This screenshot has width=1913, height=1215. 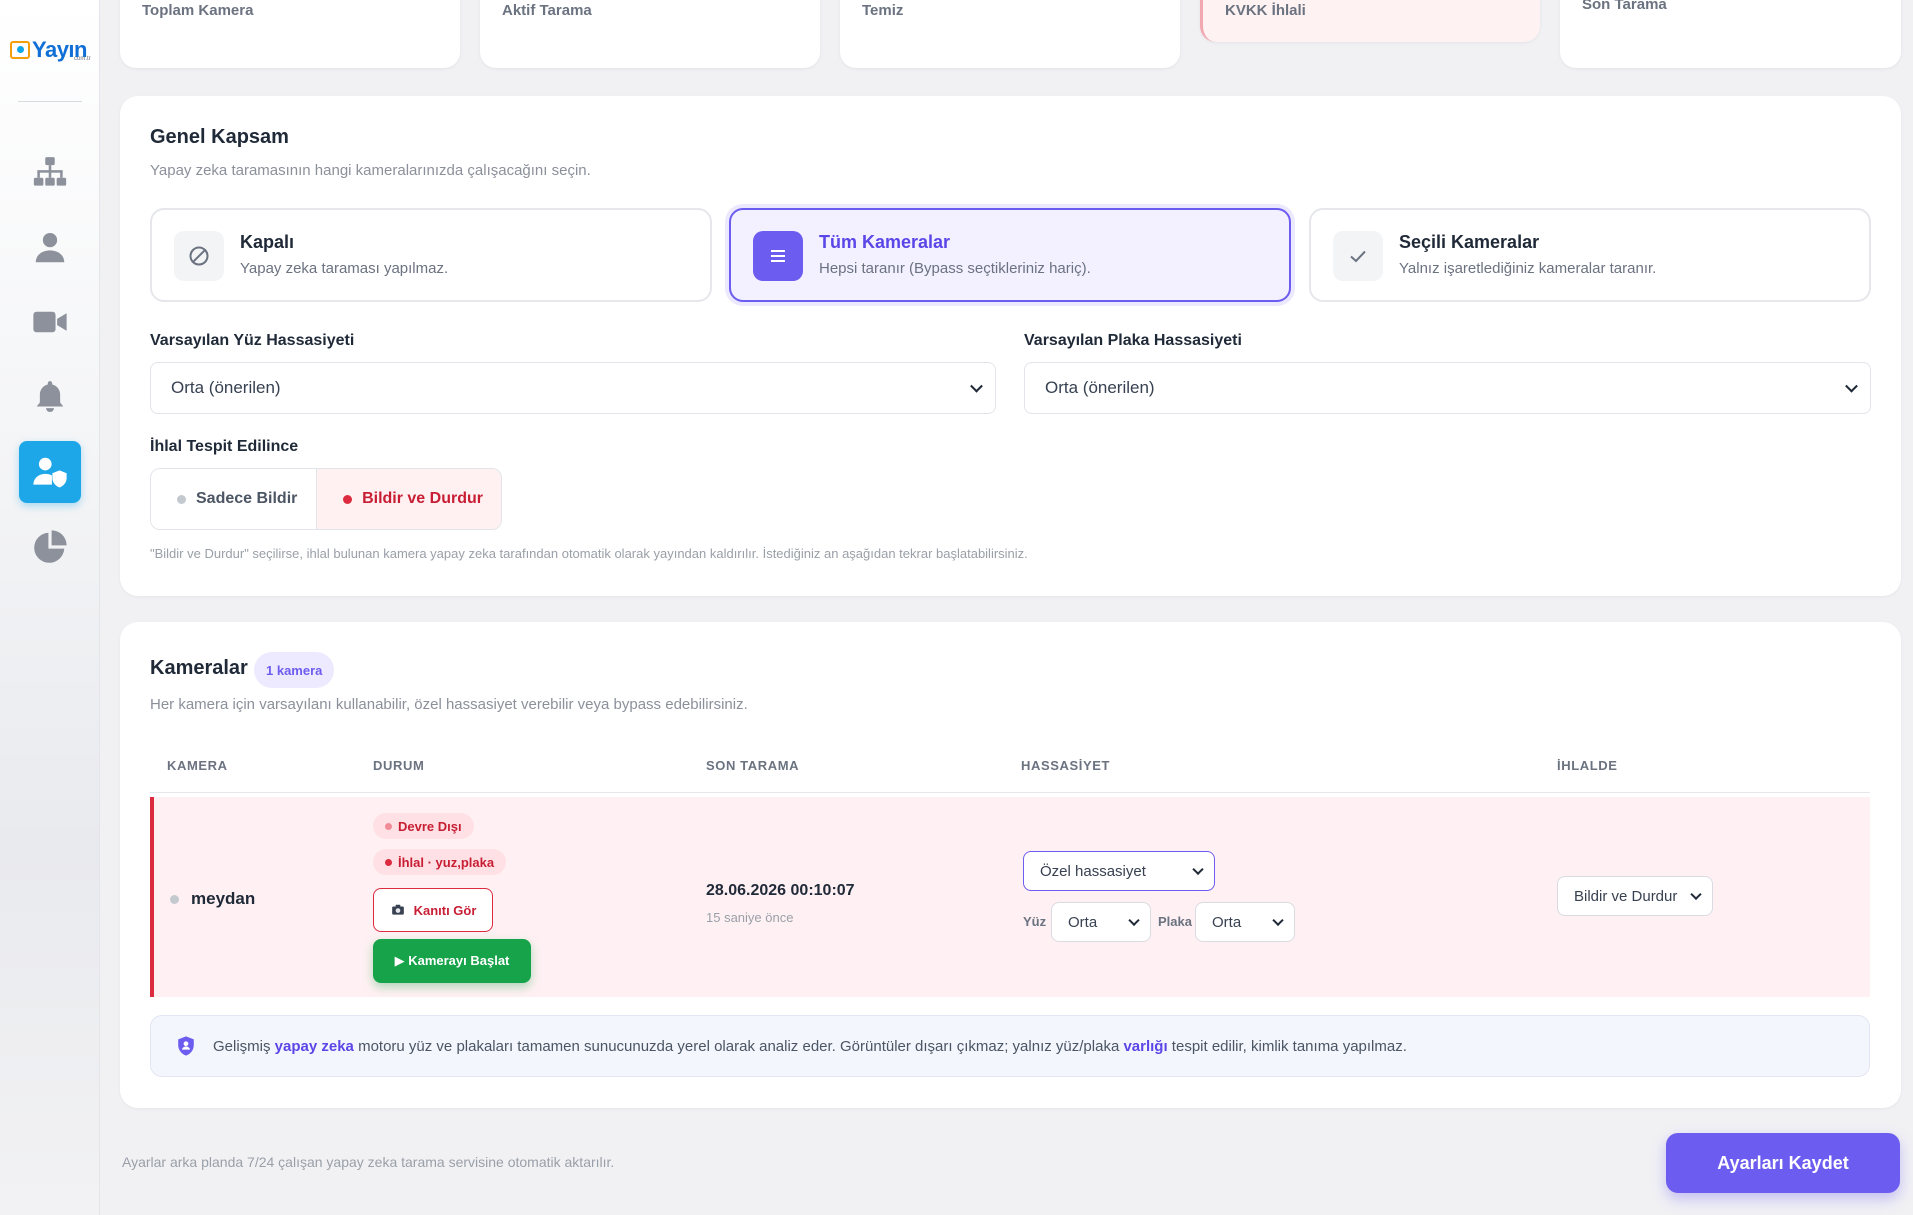 What do you see at coordinates (1101, 922) in the screenshot?
I see `camera-face-select: Orta` at bounding box center [1101, 922].